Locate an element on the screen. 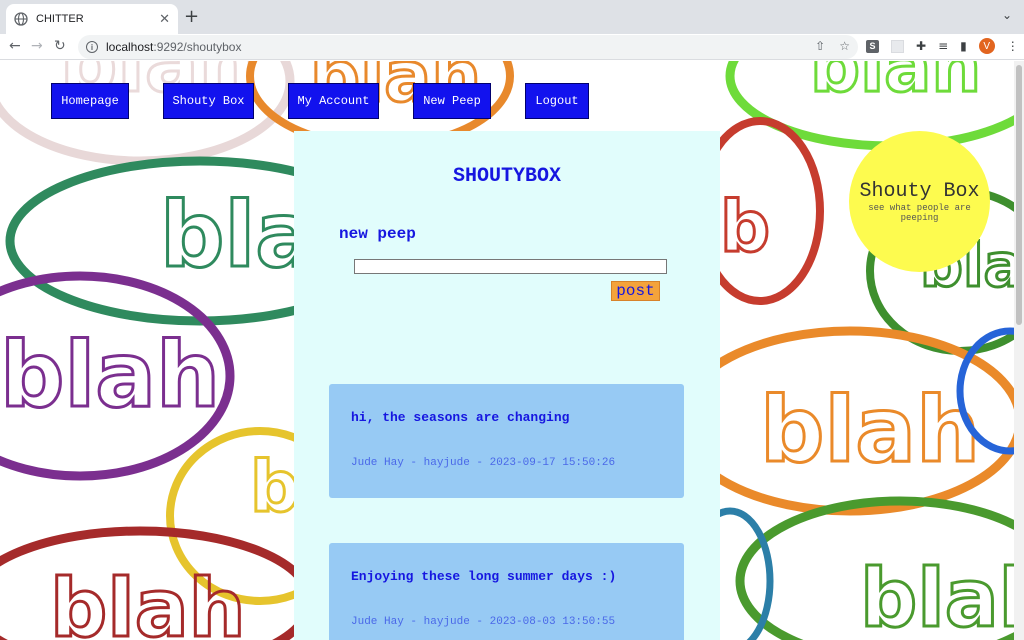 The image size is (1024, 640). peep-text: hi, the seasons are changing is located at coordinates (460, 417).